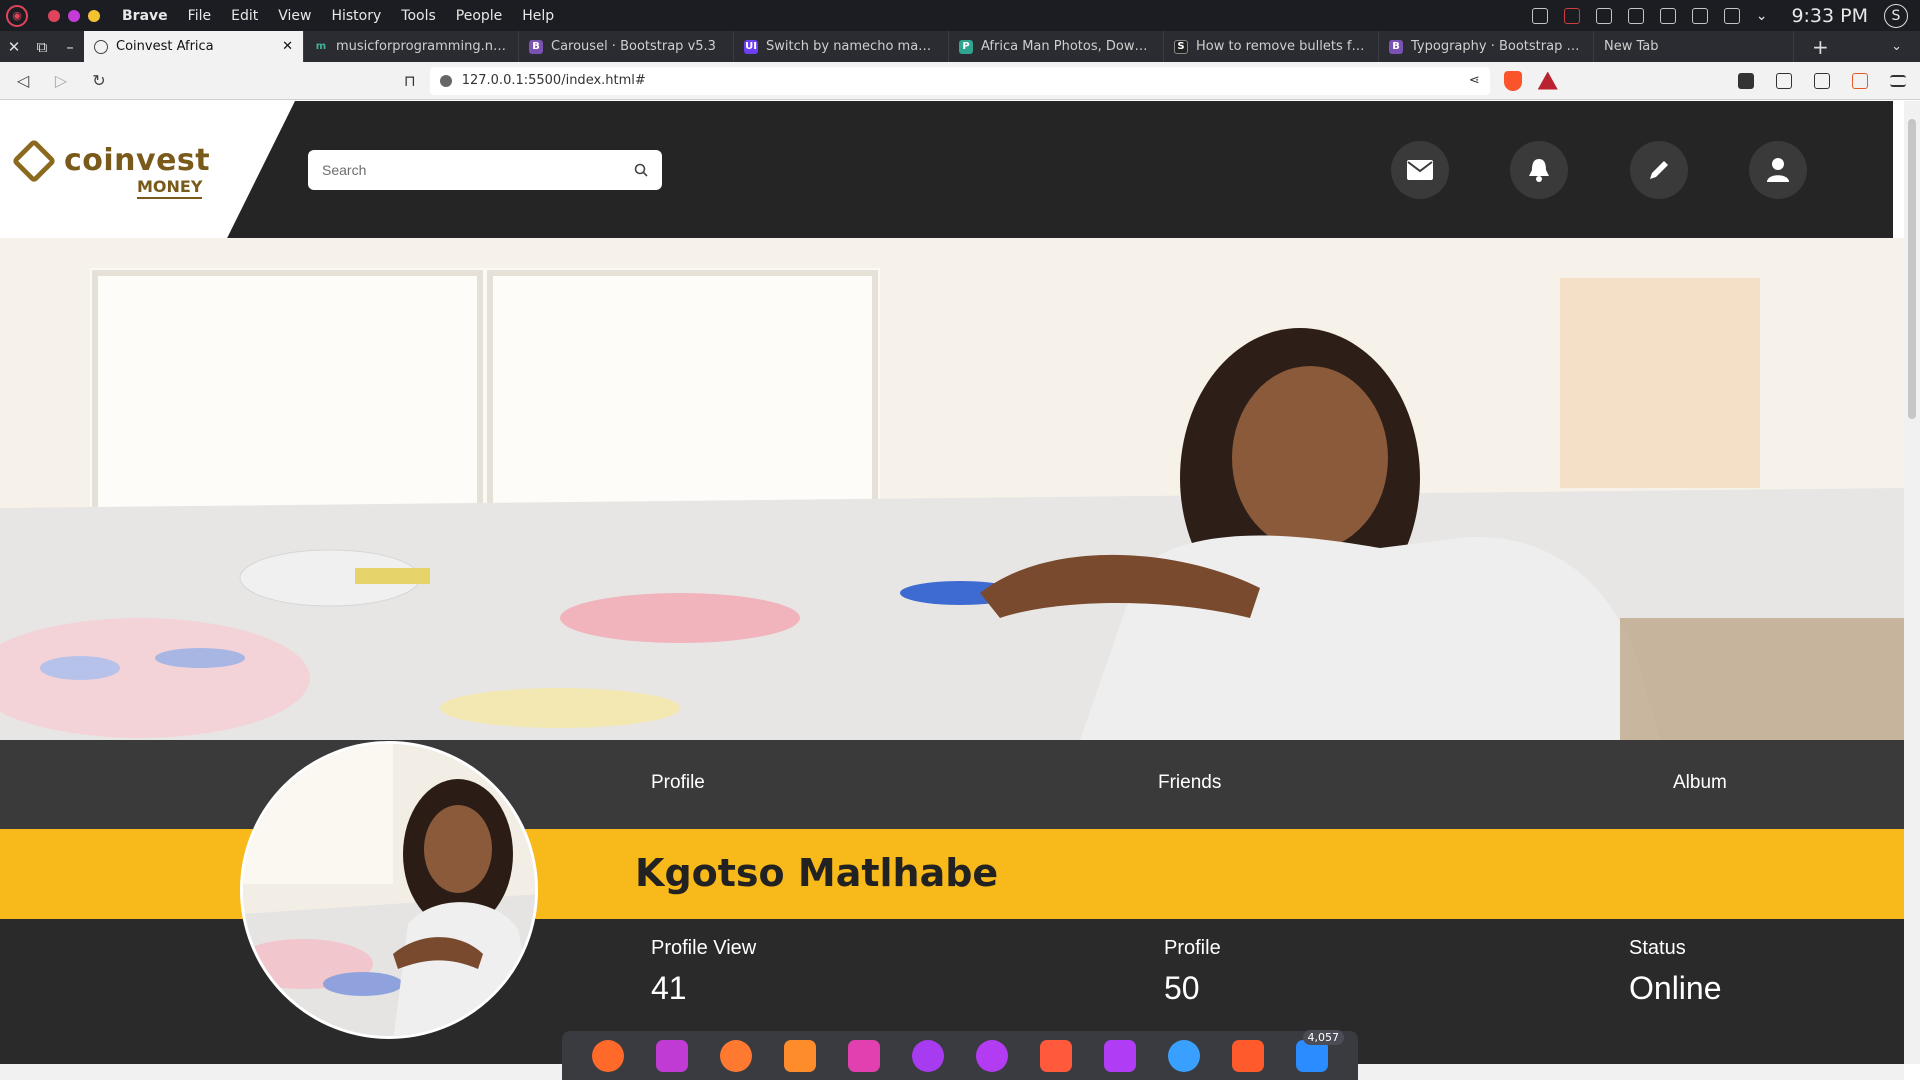 The height and width of the screenshot is (1080, 1920). I want to click on menu-view: View, so click(294, 16).